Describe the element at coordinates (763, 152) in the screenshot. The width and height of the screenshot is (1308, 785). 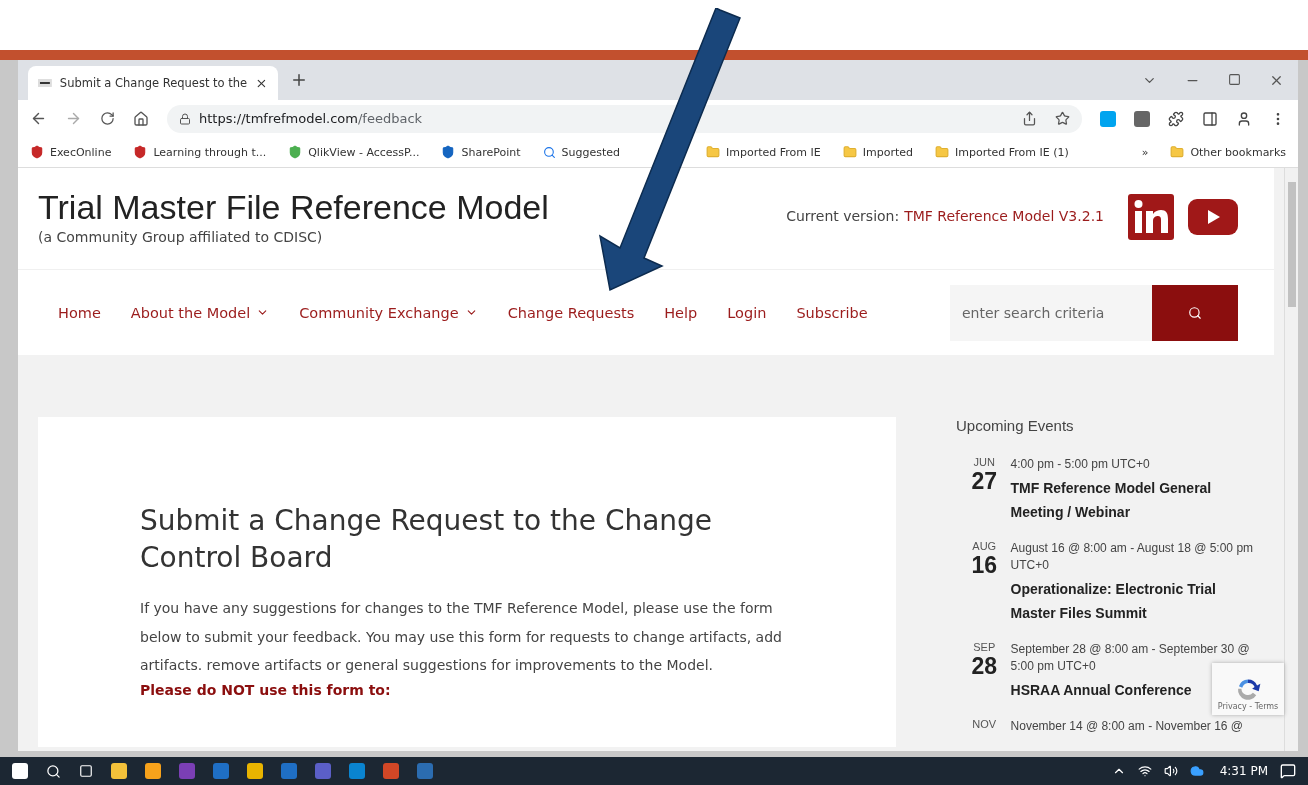
I see `bookmark: Imported From IE` at that location.